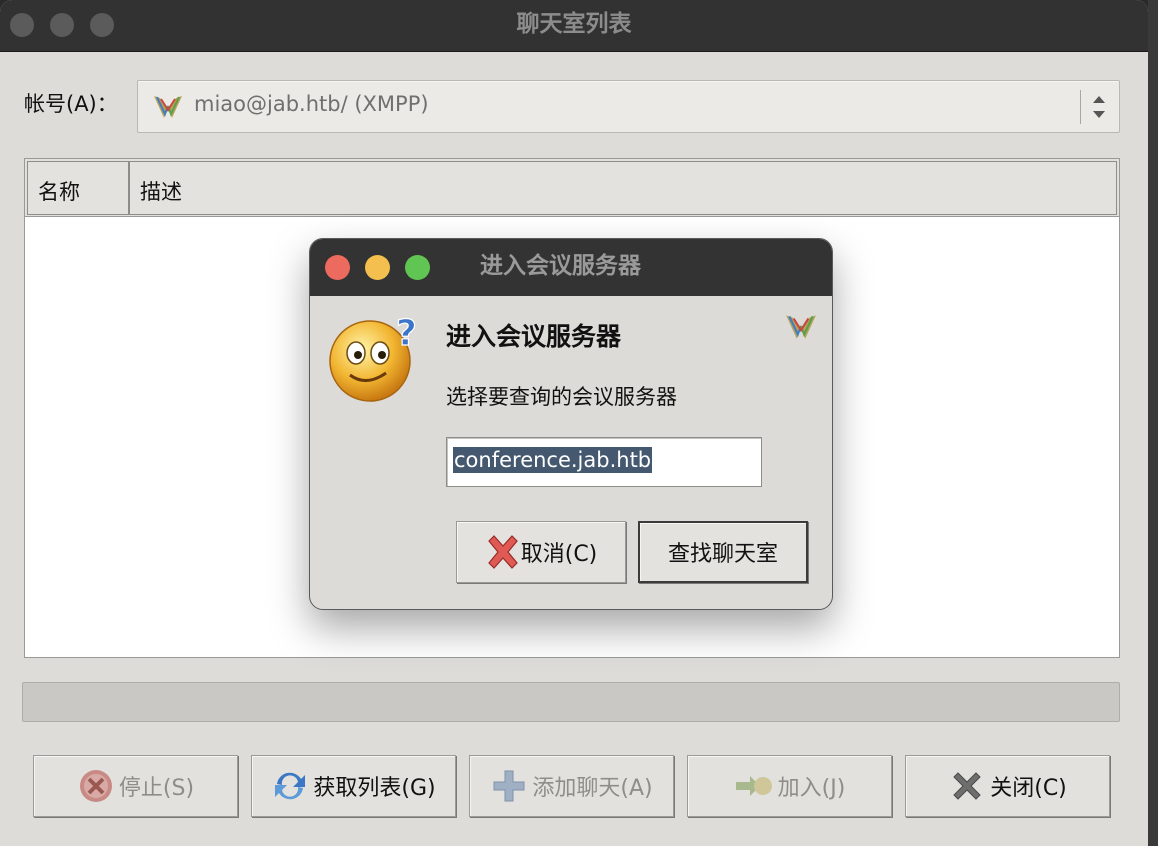 The width and height of the screenshot is (1158, 846). Describe the element at coordinates (156, 788) in the screenshot. I see `stop-label: 停止(S)` at that location.